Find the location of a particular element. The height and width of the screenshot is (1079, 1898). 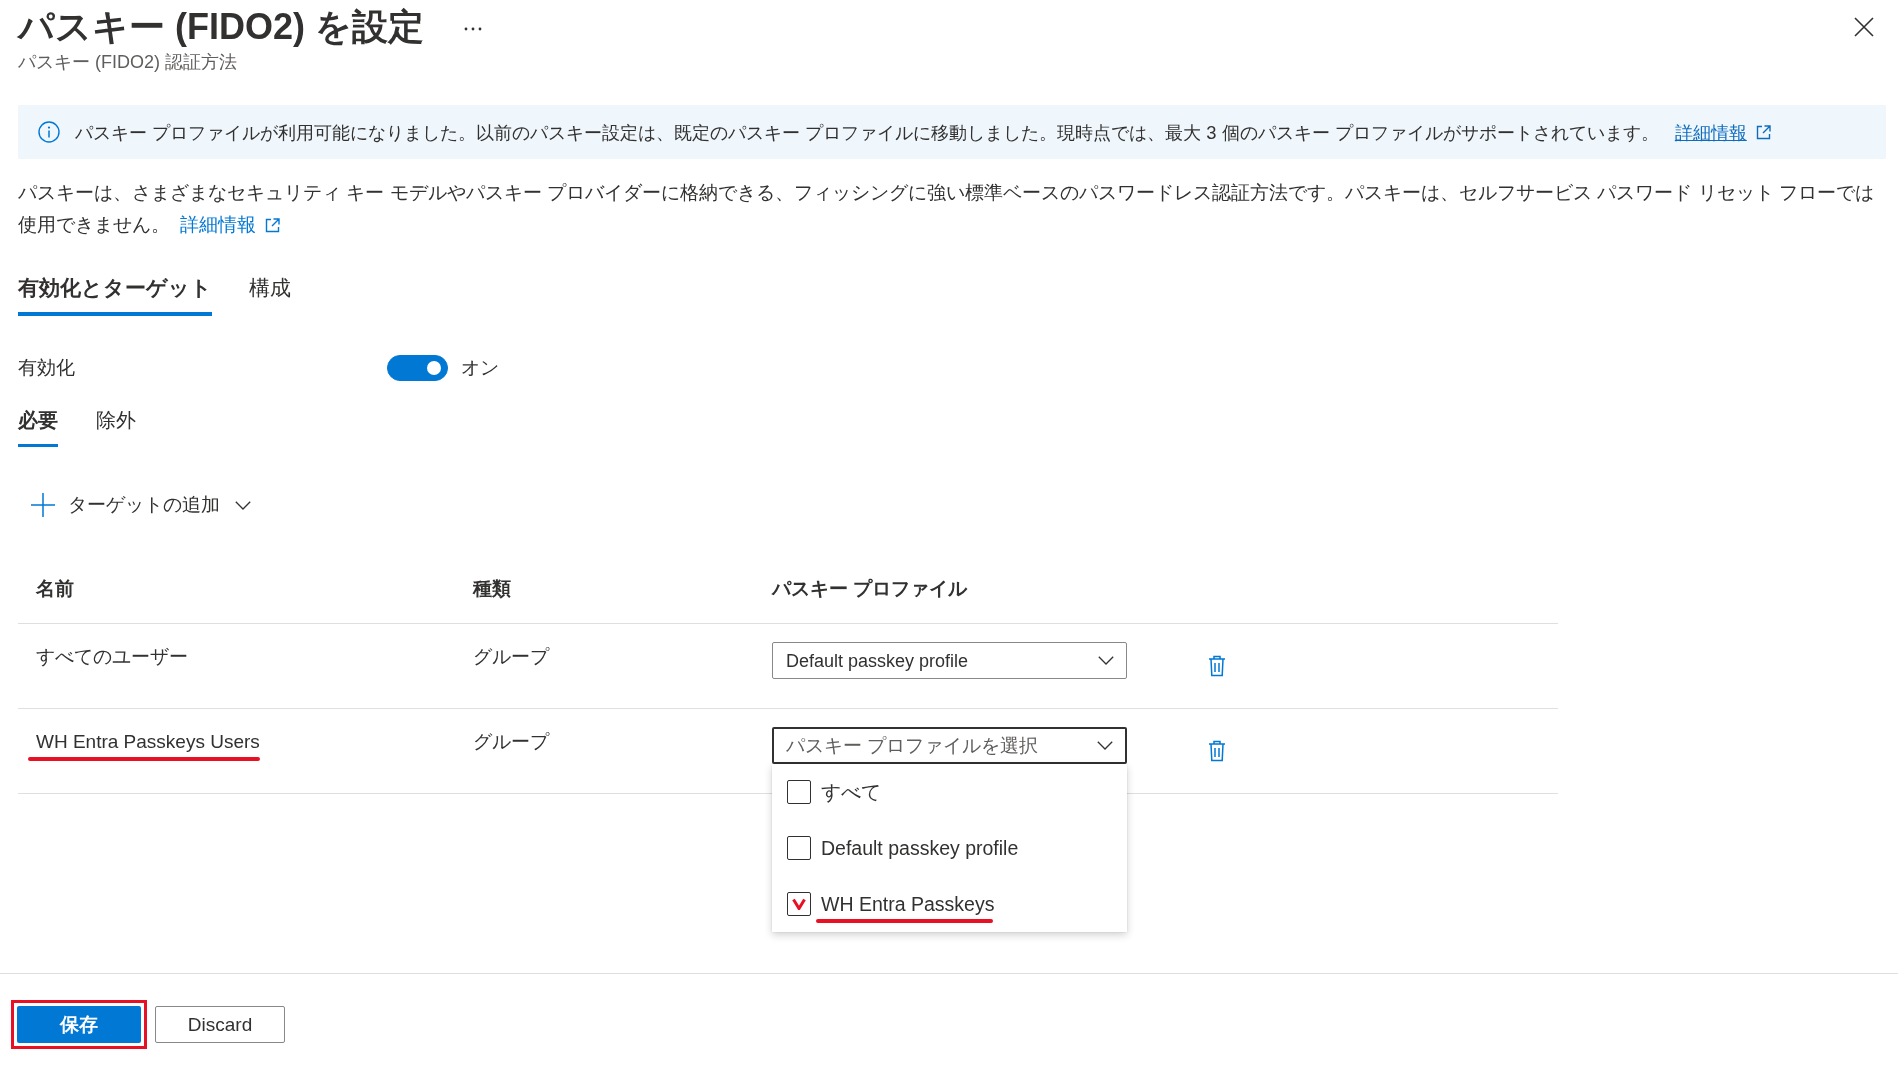

tab: 有効化とターゲット is located at coordinates (115, 292).